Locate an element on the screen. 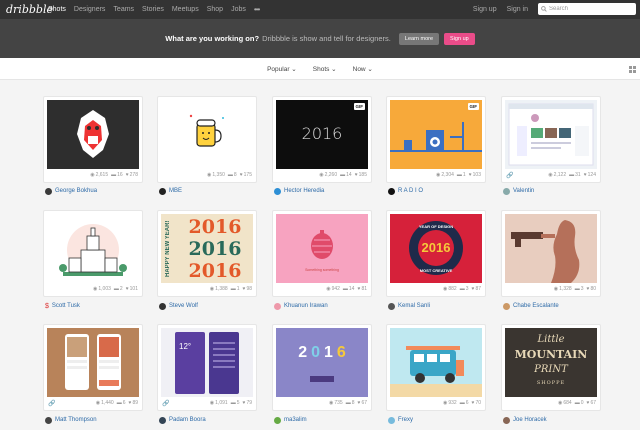 This screenshot has height=430, width=640. shot-thumbnail: HAPPY NEW YEAR! 2016 2016 2016 is located at coordinates (207, 248).